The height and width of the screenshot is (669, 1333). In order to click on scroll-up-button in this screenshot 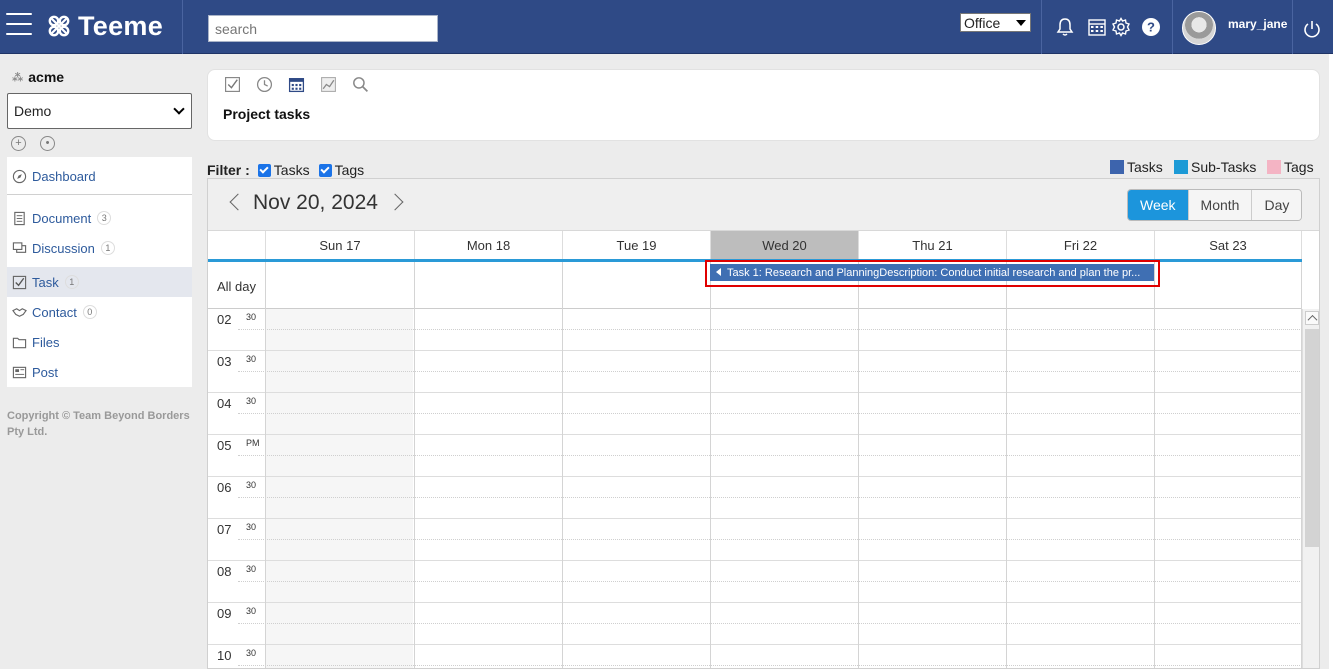, I will do `click(1312, 318)`.